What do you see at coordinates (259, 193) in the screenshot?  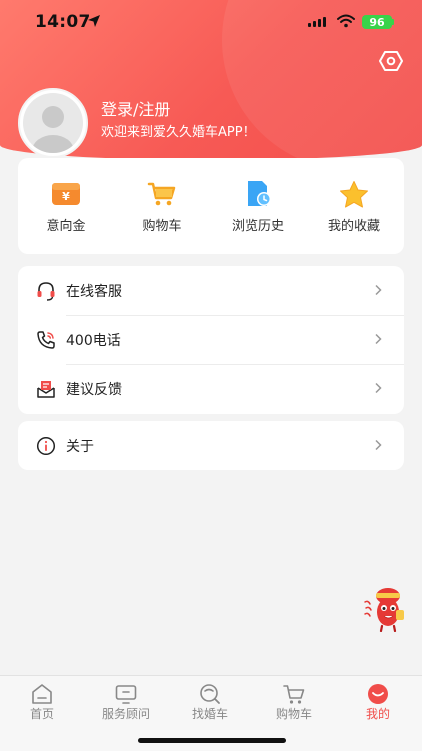 I see `history-icon` at bounding box center [259, 193].